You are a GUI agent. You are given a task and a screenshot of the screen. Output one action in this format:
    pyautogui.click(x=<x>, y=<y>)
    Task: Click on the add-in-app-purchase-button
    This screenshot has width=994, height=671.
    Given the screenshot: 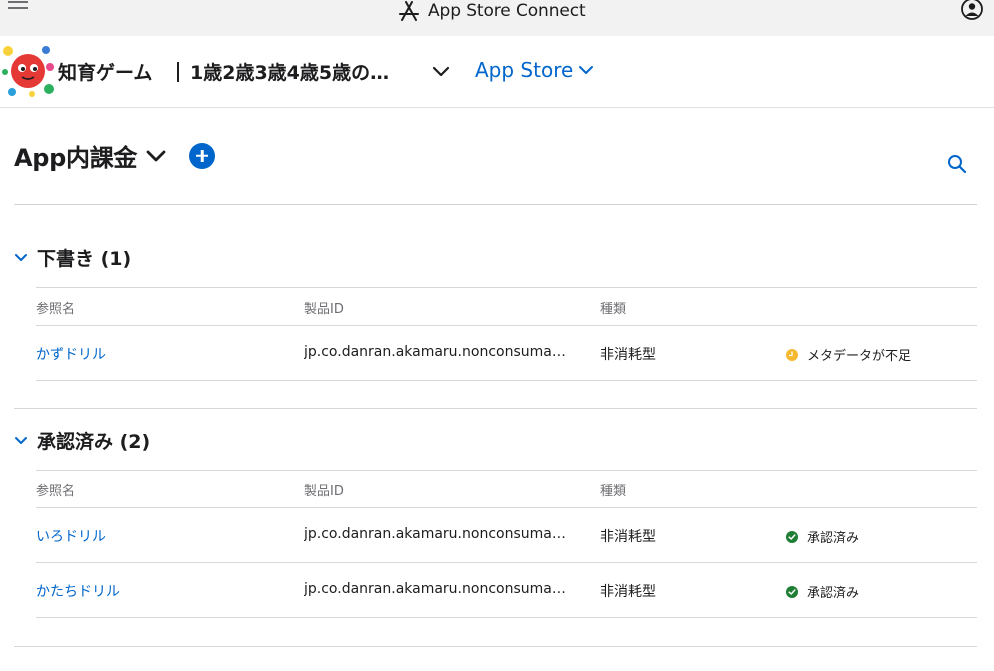 What is the action you would take?
    pyautogui.click(x=202, y=155)
    